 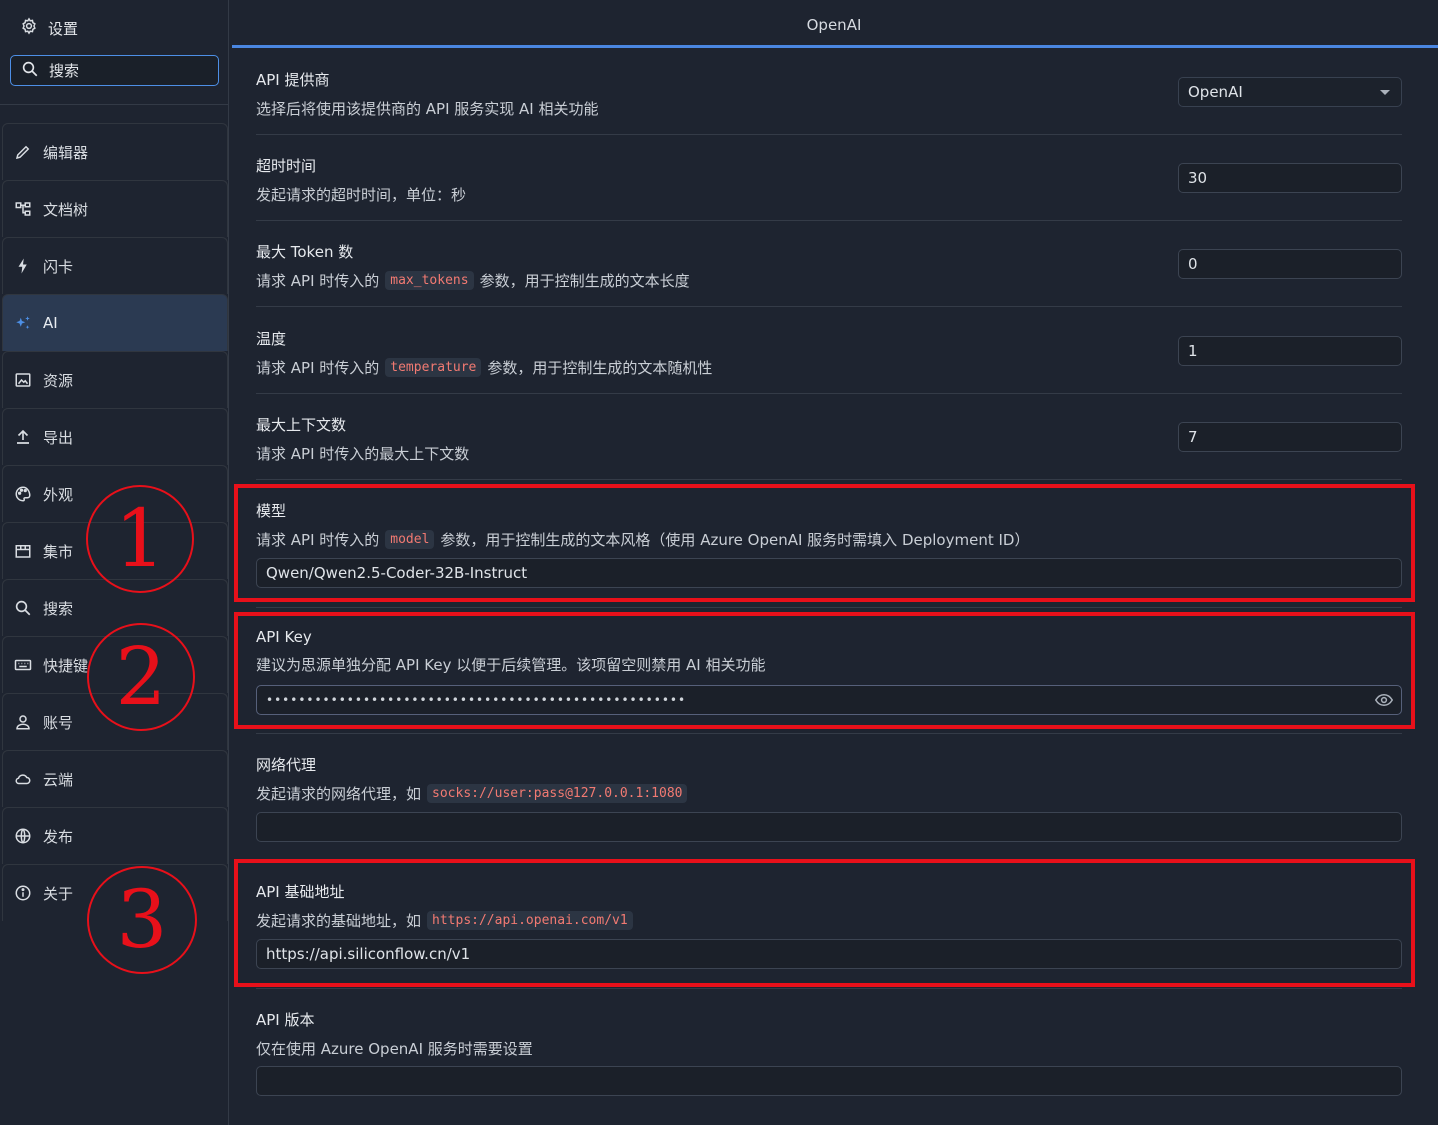 I want to click on sparkle-icon, so click(x=23, y=323).